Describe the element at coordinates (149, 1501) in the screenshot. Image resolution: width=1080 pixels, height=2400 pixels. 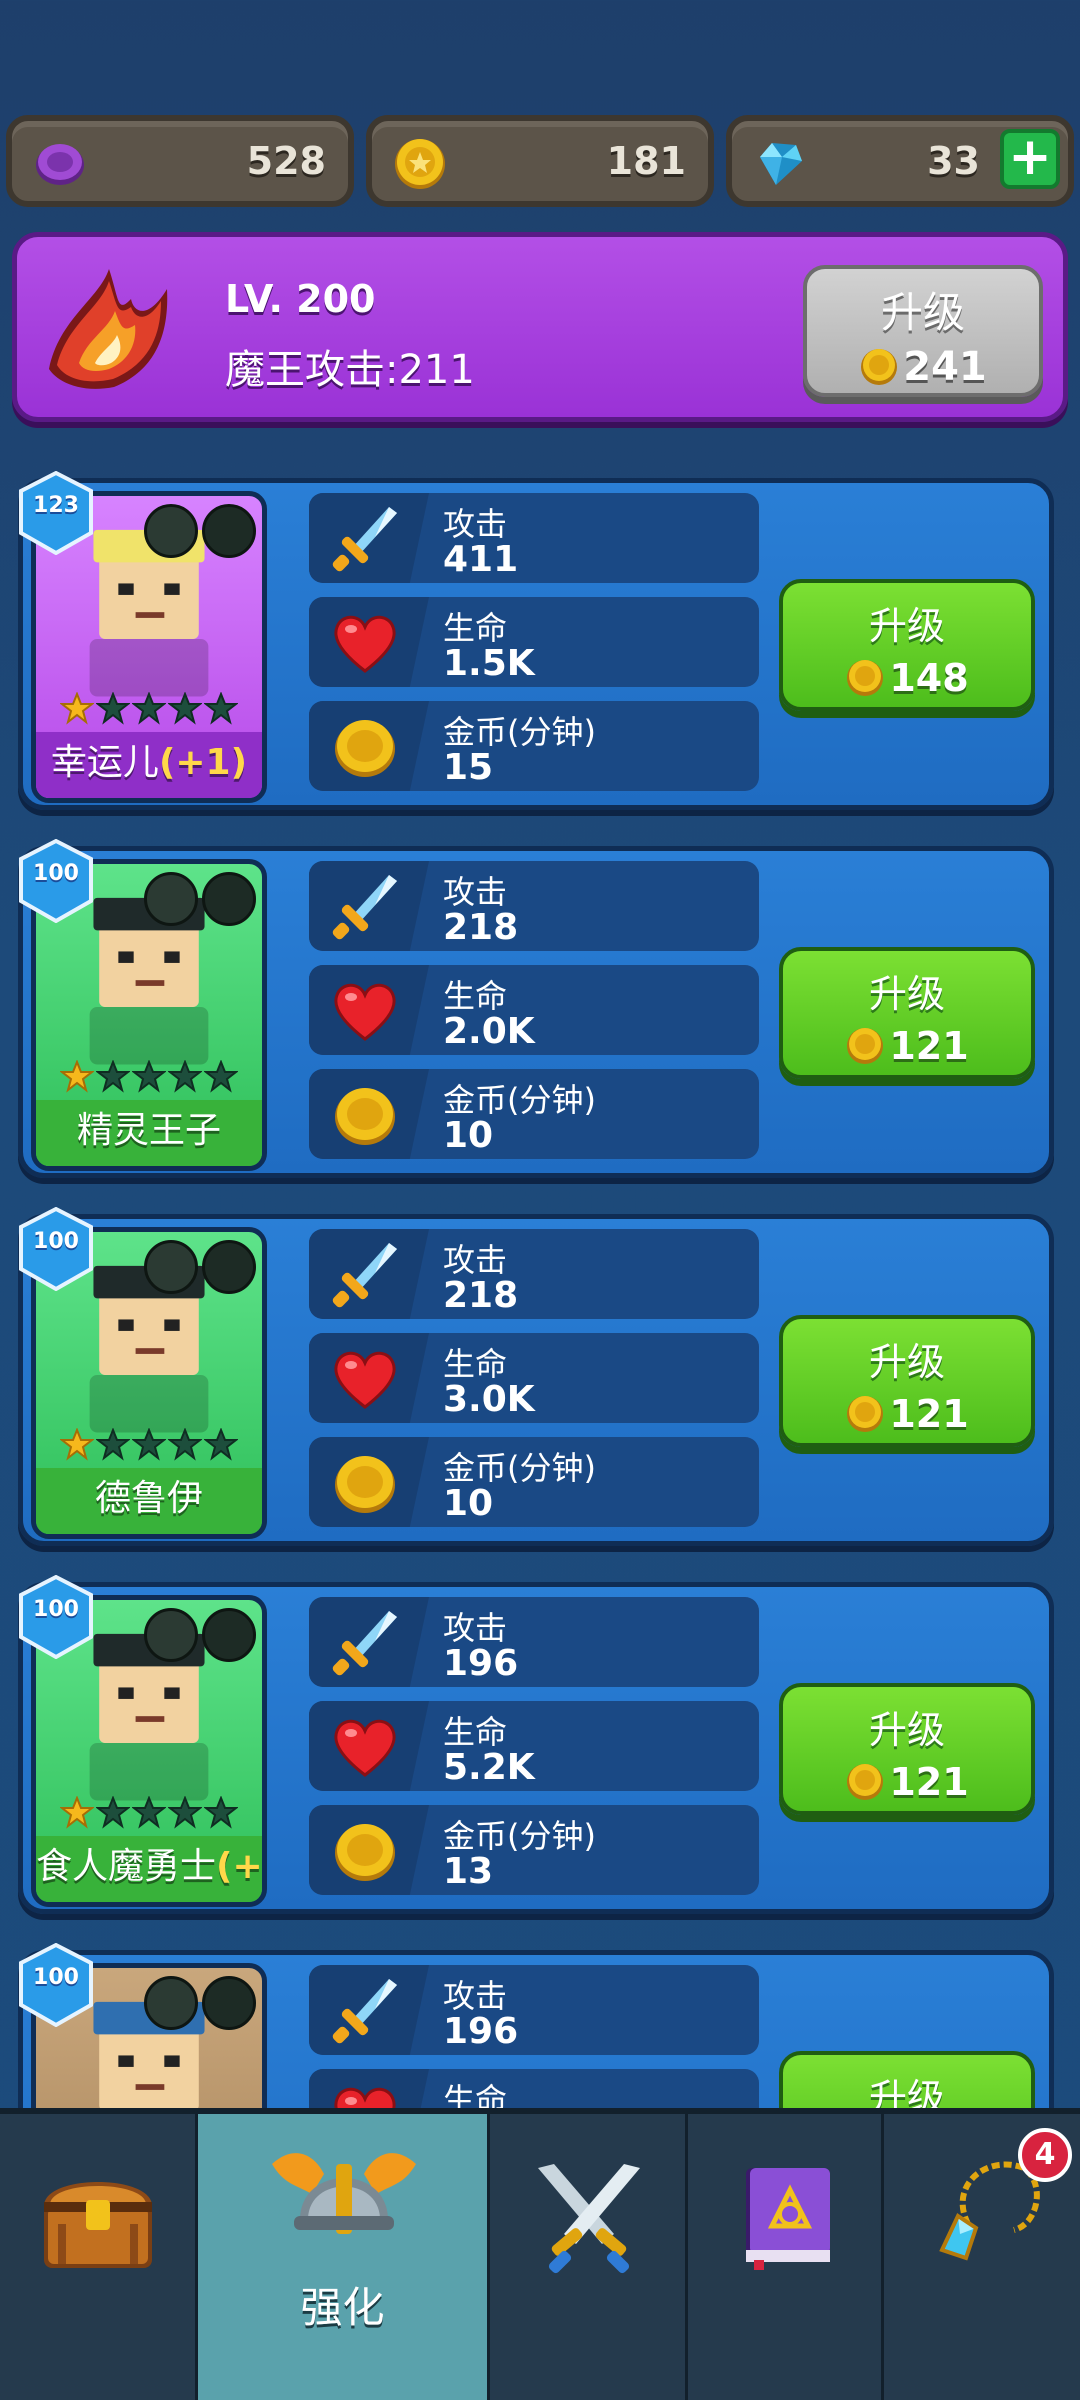
I see `hero-name: 德鲁伊` at that location.